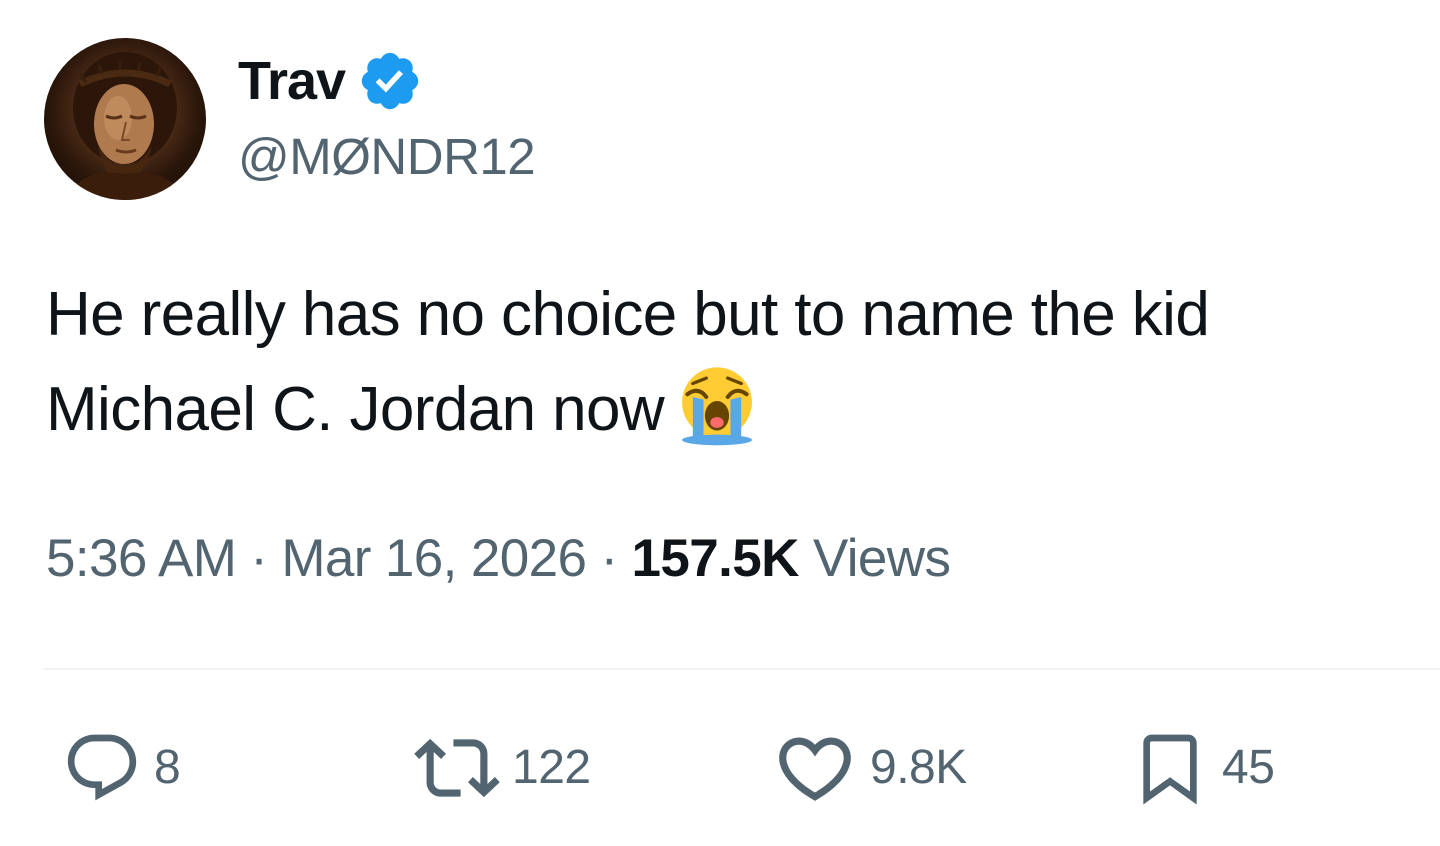 The height and width of the screenshot is (846, 1440). Describe the element at coordinates (292, 81) in the screenshot. I see `display-name-text: Trav` at that location.